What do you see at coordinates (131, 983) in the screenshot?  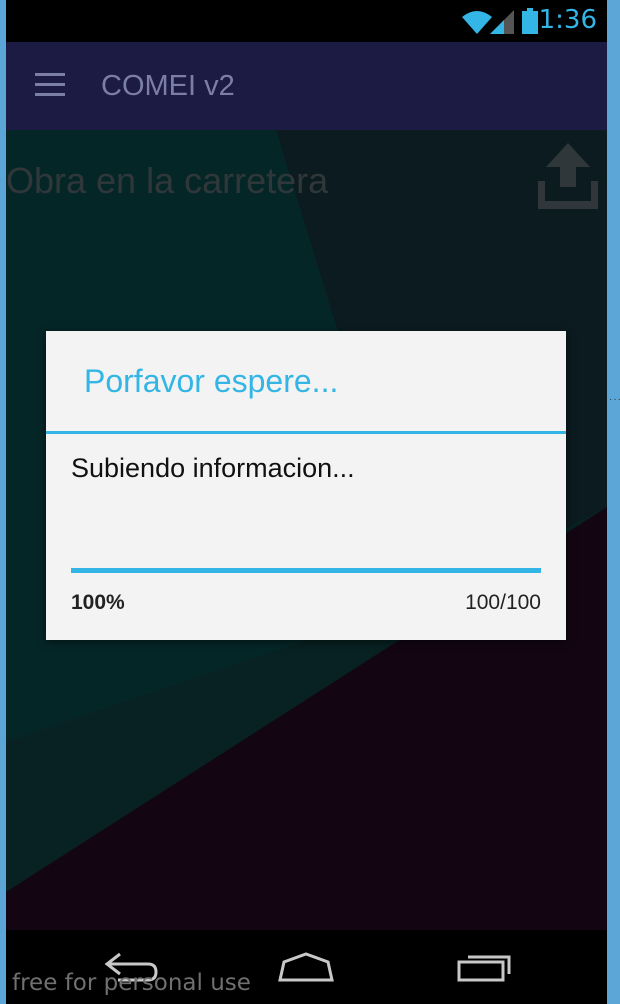 I see `watermark-text: free for personal use` at bounding box center [131, 983].